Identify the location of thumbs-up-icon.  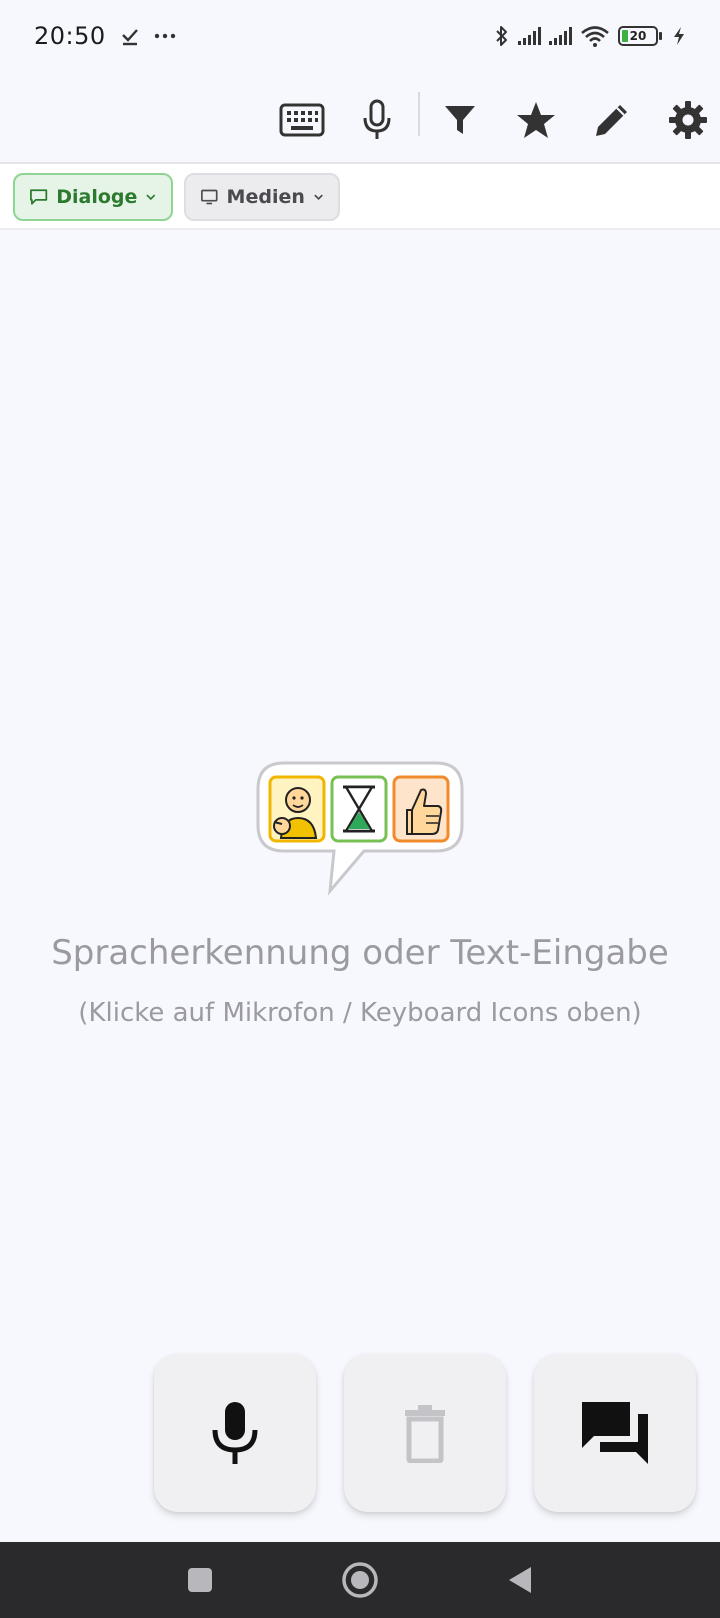
(421, 809).